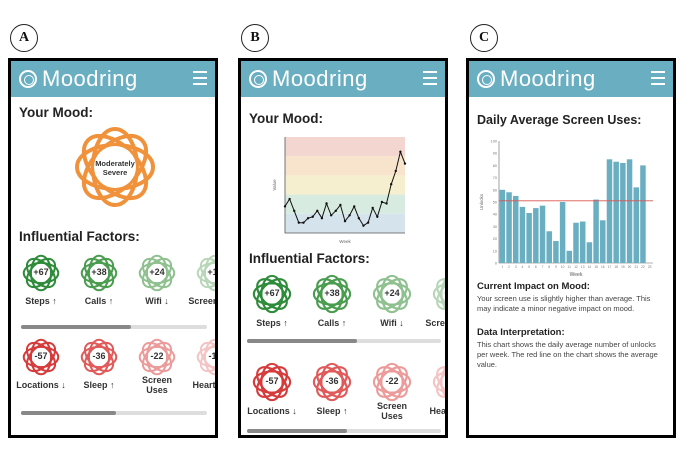  What do you see at coordinates (255, 38) in the screenshot?
I see `panel-label-b: B` at bounding box center [255, 38].